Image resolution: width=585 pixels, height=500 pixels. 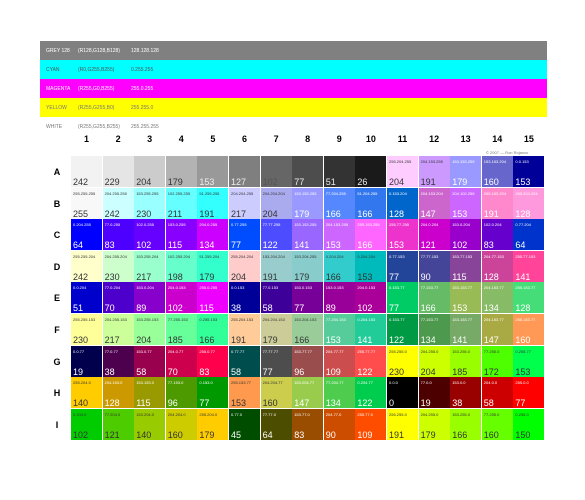 What do you see at coordinates (115, 319) in the screenshot?
I see `swatch-code: 204.255.153` at bounding box center [115, 319].